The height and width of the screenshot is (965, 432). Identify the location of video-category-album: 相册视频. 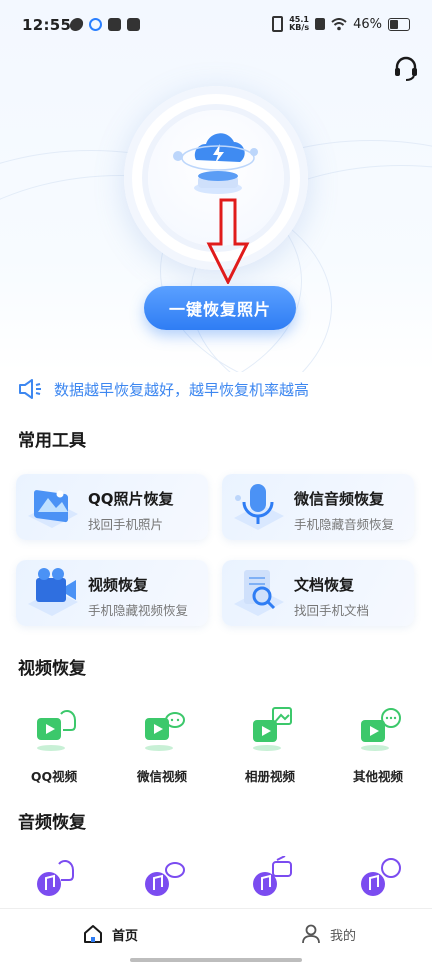
(270, 744).